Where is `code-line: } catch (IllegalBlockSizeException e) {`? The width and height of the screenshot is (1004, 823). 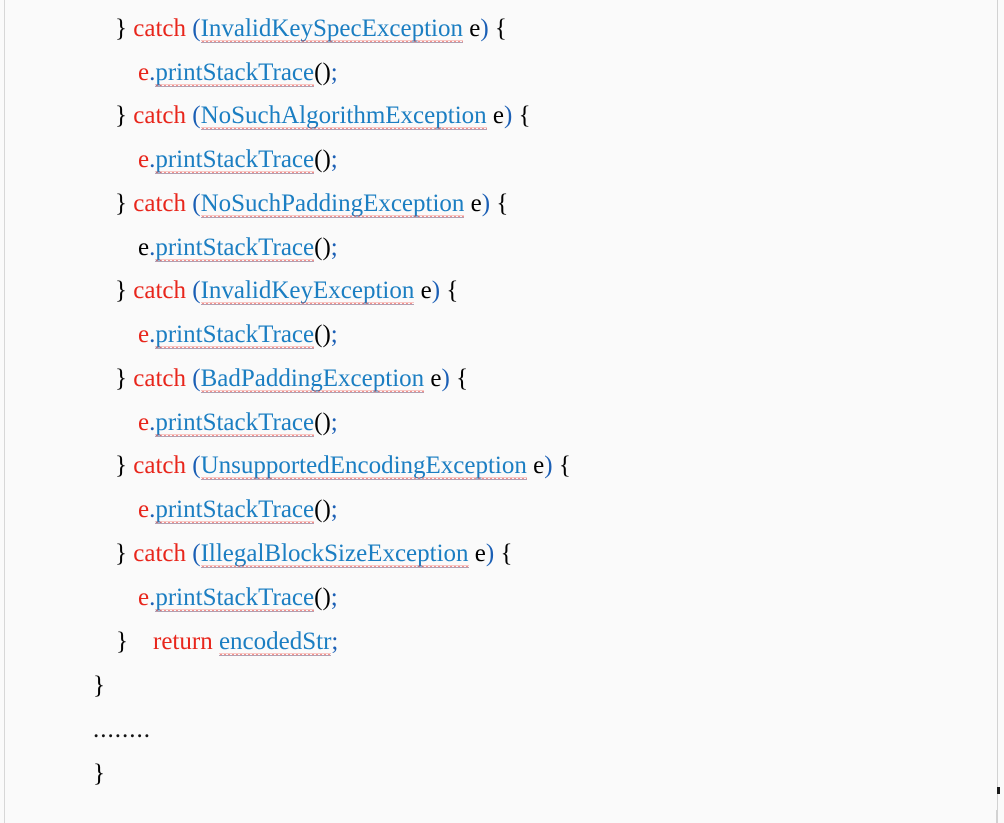
code-line: } catch (IllegalBlockSizeException e) { is located at coordinates (313, 554).